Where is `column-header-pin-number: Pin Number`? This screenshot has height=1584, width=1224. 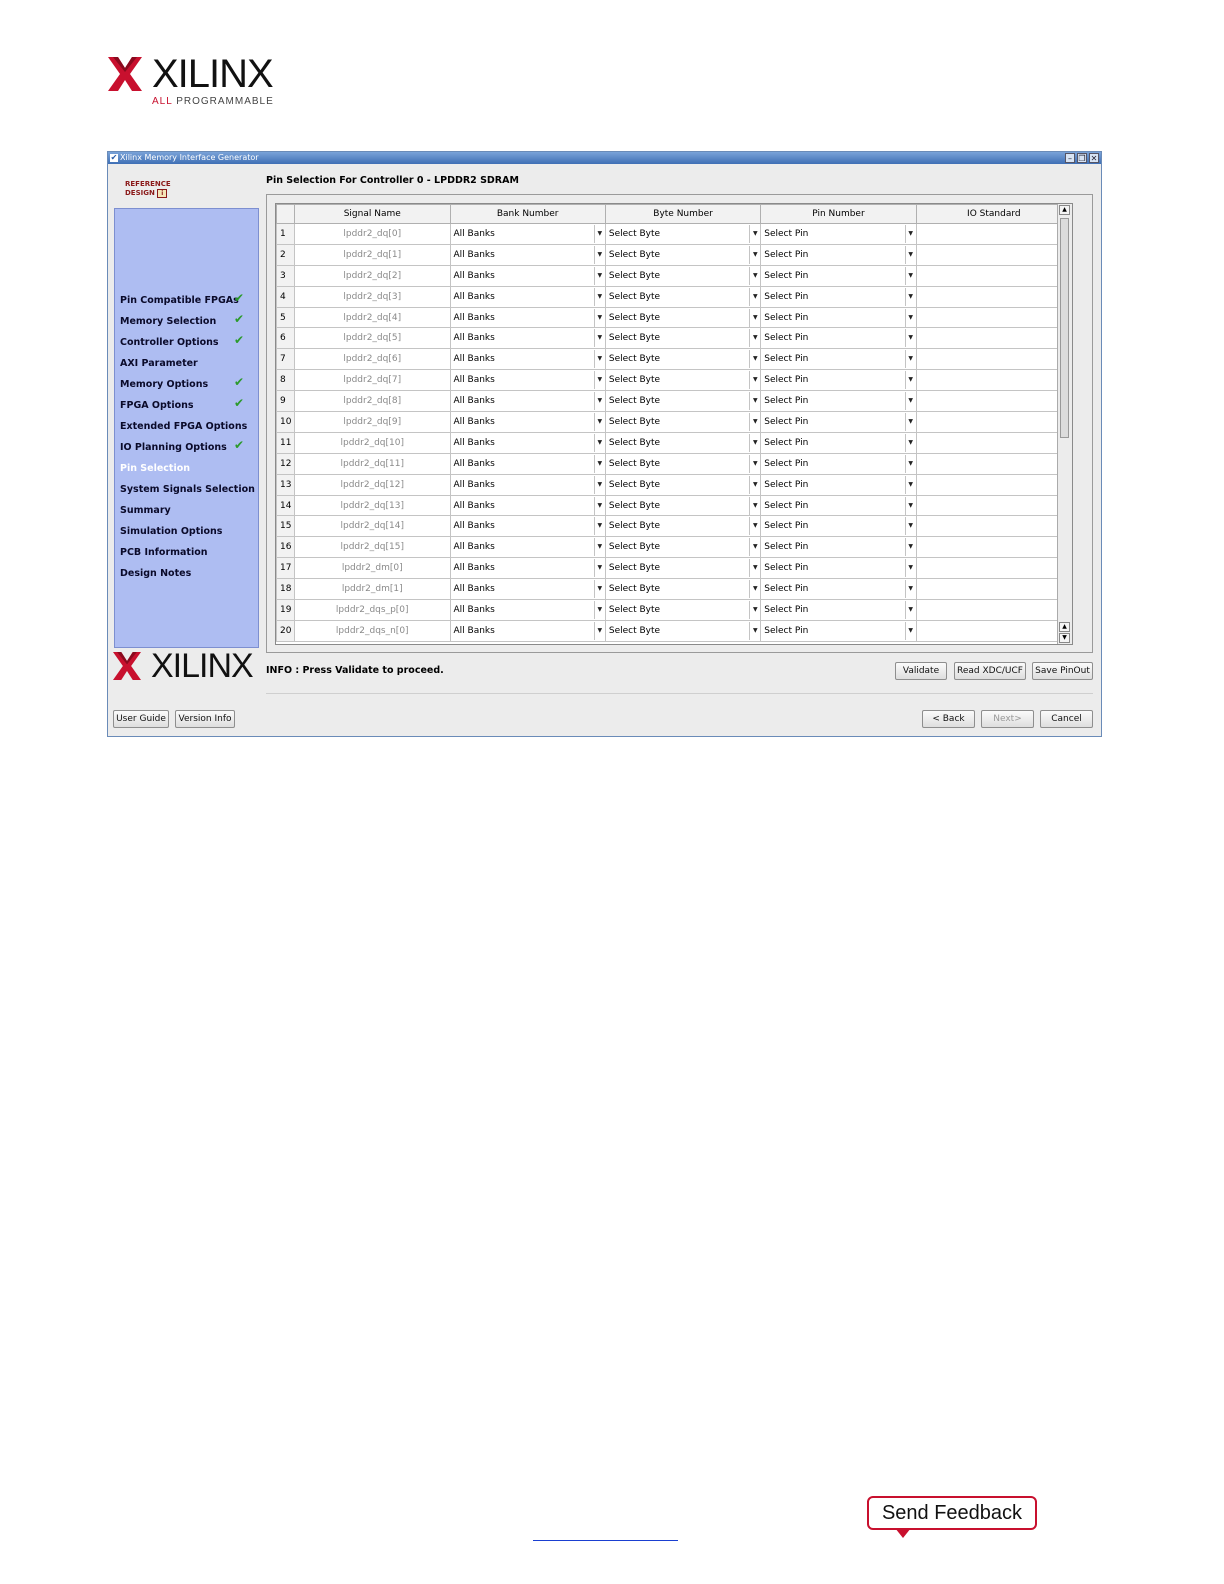
column-header-pin-number: Pin Number is located at coordinates (838, 214).